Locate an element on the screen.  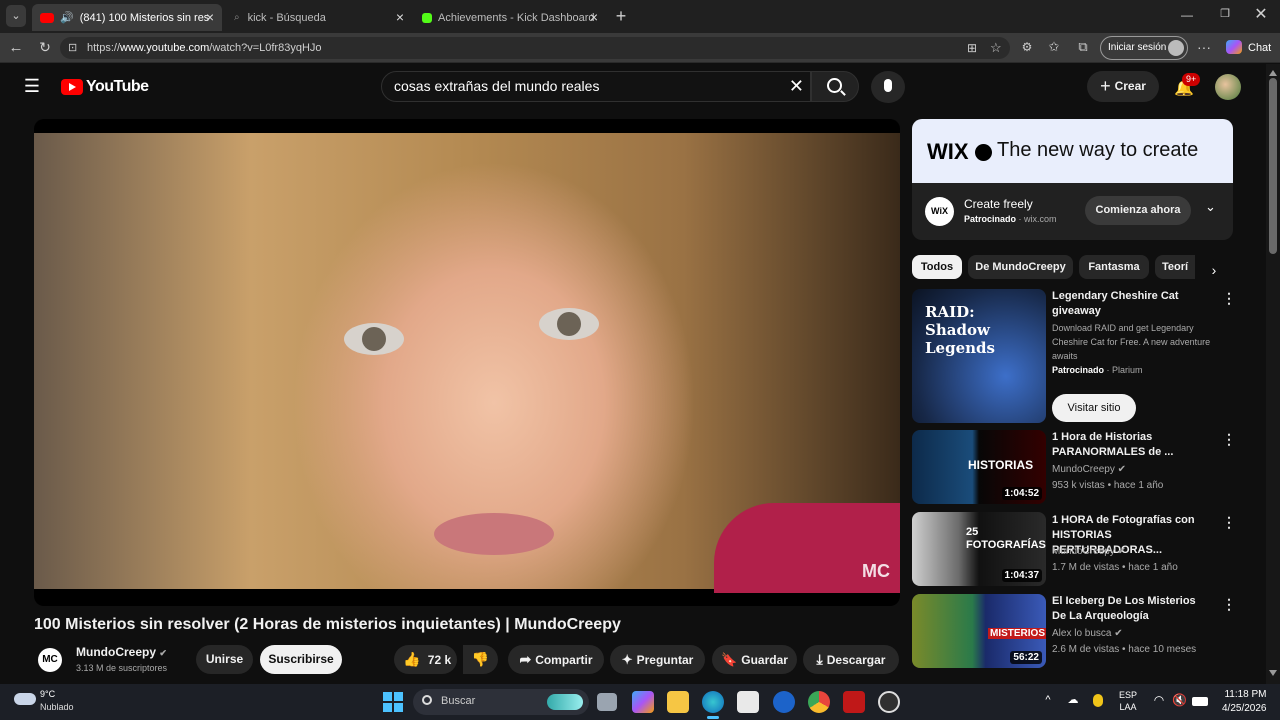
window-close-icon: ✕ is located at coordinates (1261, 15).